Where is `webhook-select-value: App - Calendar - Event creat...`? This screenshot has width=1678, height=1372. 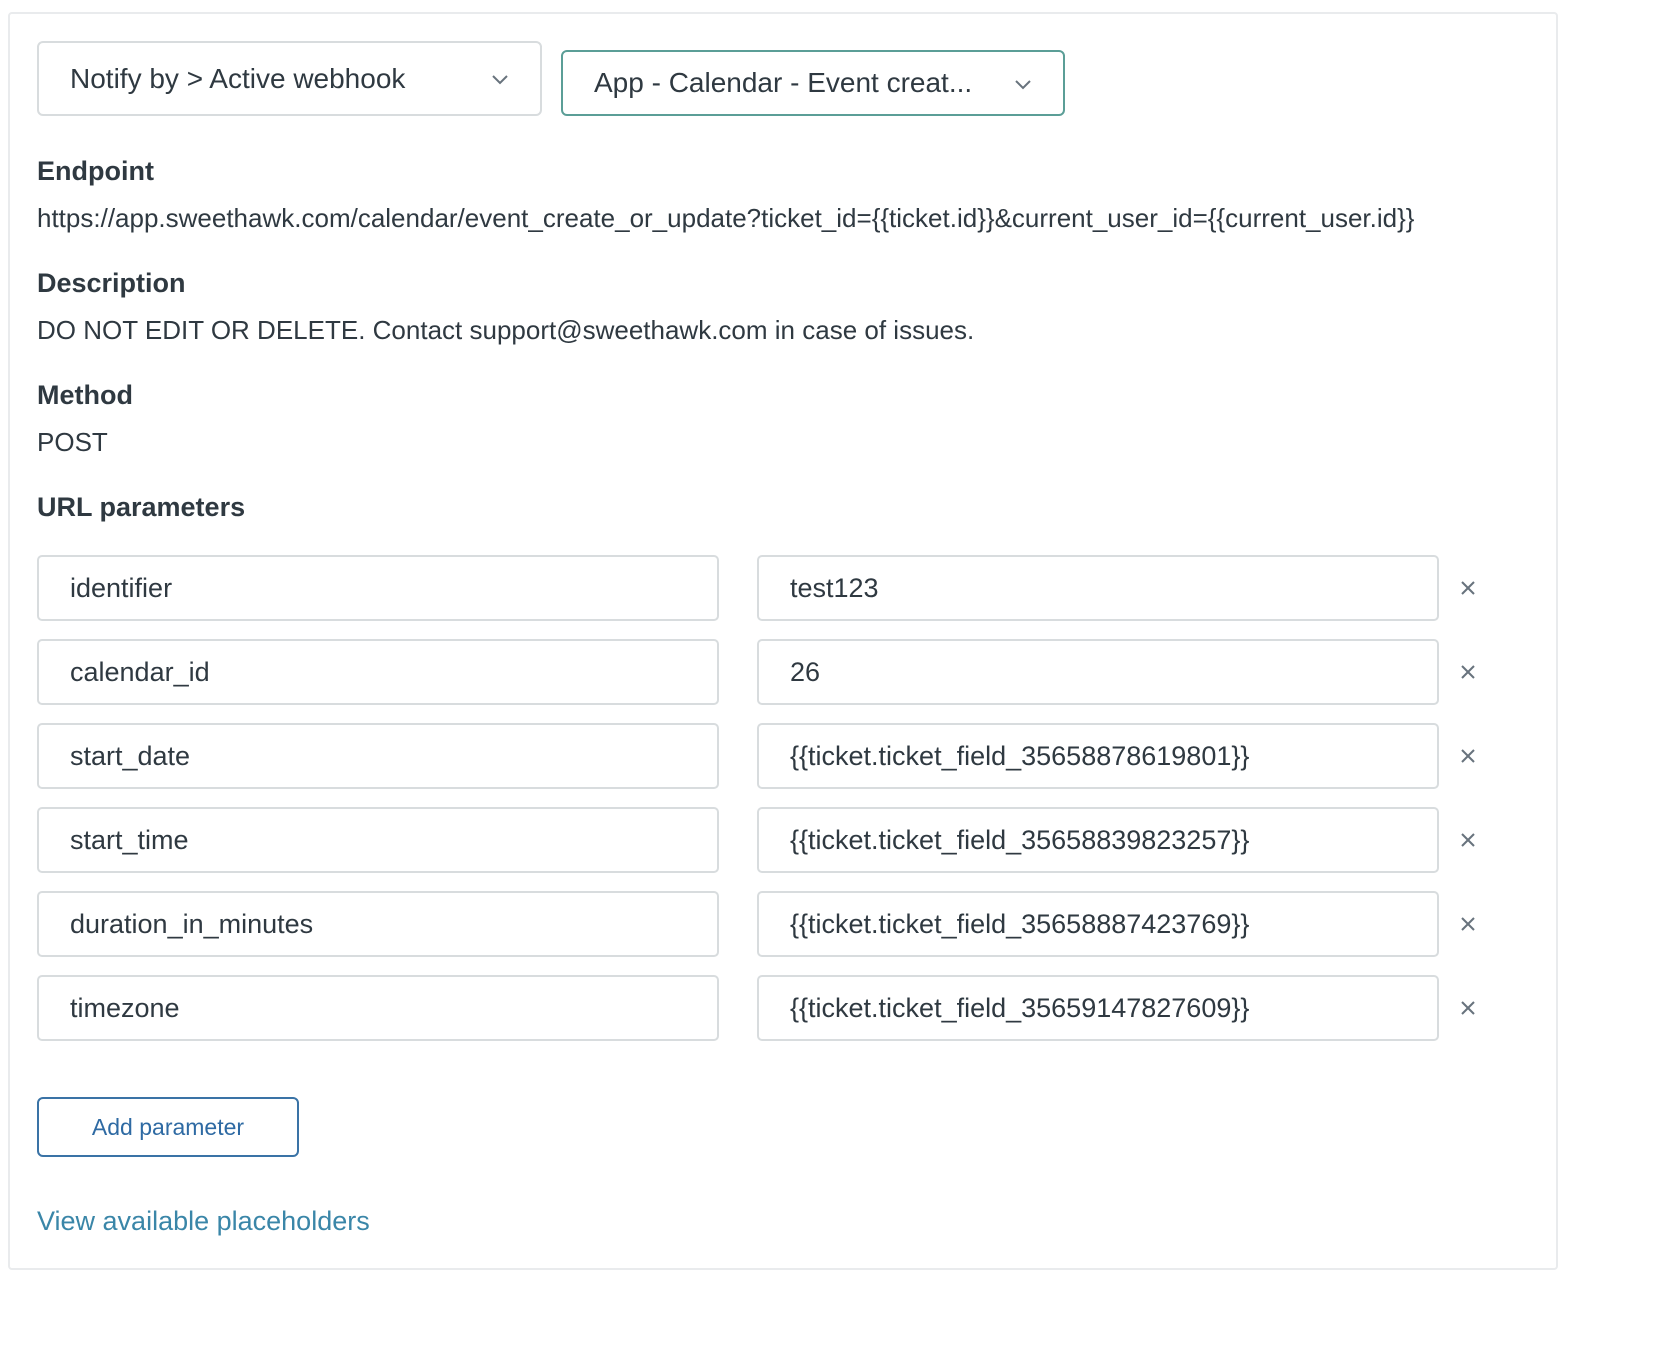 webhook-select-value: App - Calendar - Event creat... is located at coordinates (783, 82).